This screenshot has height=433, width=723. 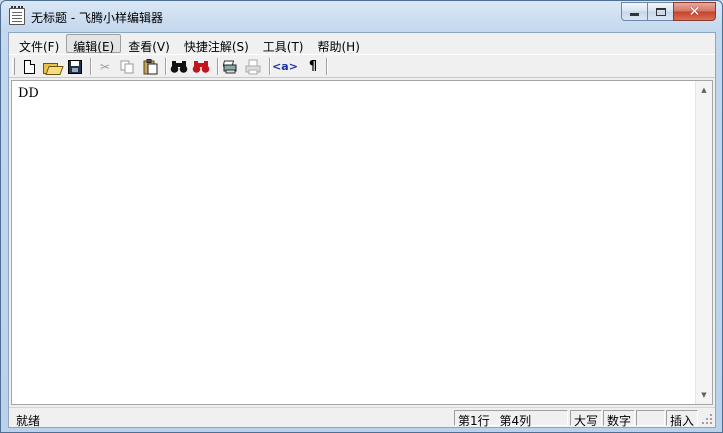 I want to click on print-button, so click(x=253, y=66).